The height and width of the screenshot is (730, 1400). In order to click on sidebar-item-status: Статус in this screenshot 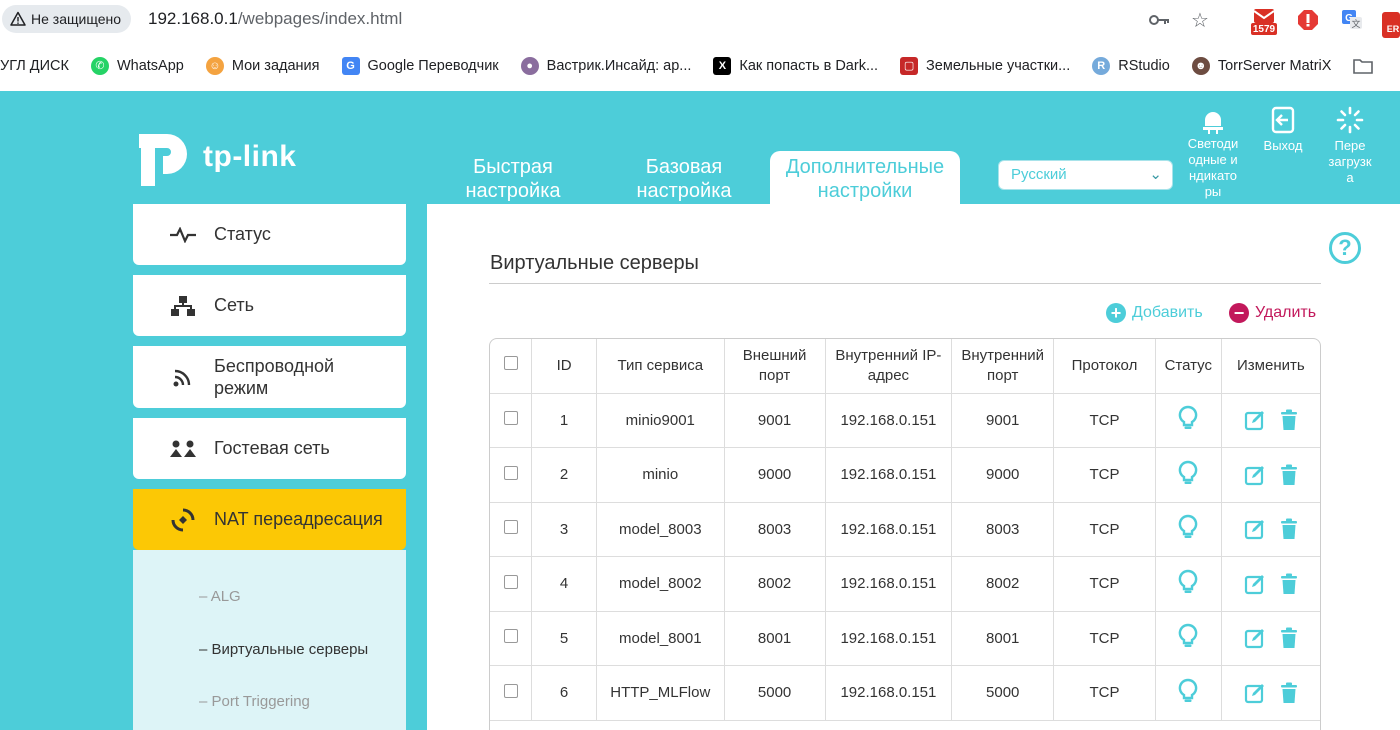, I will do `click(269, 234)`.